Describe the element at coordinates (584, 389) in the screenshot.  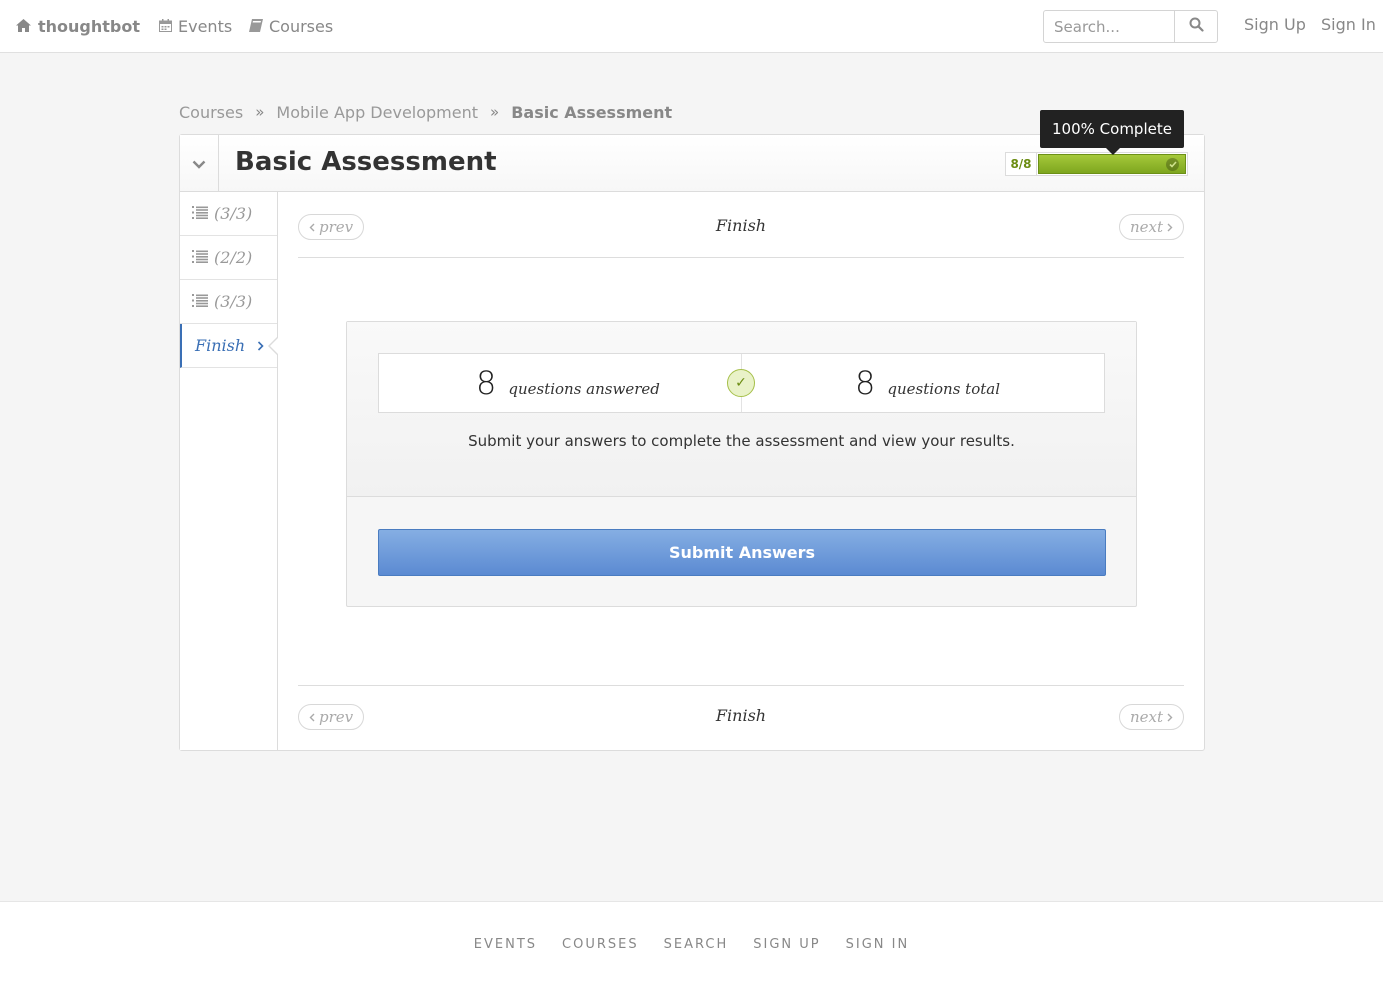
I see `answered-label: questions answered` at that location.